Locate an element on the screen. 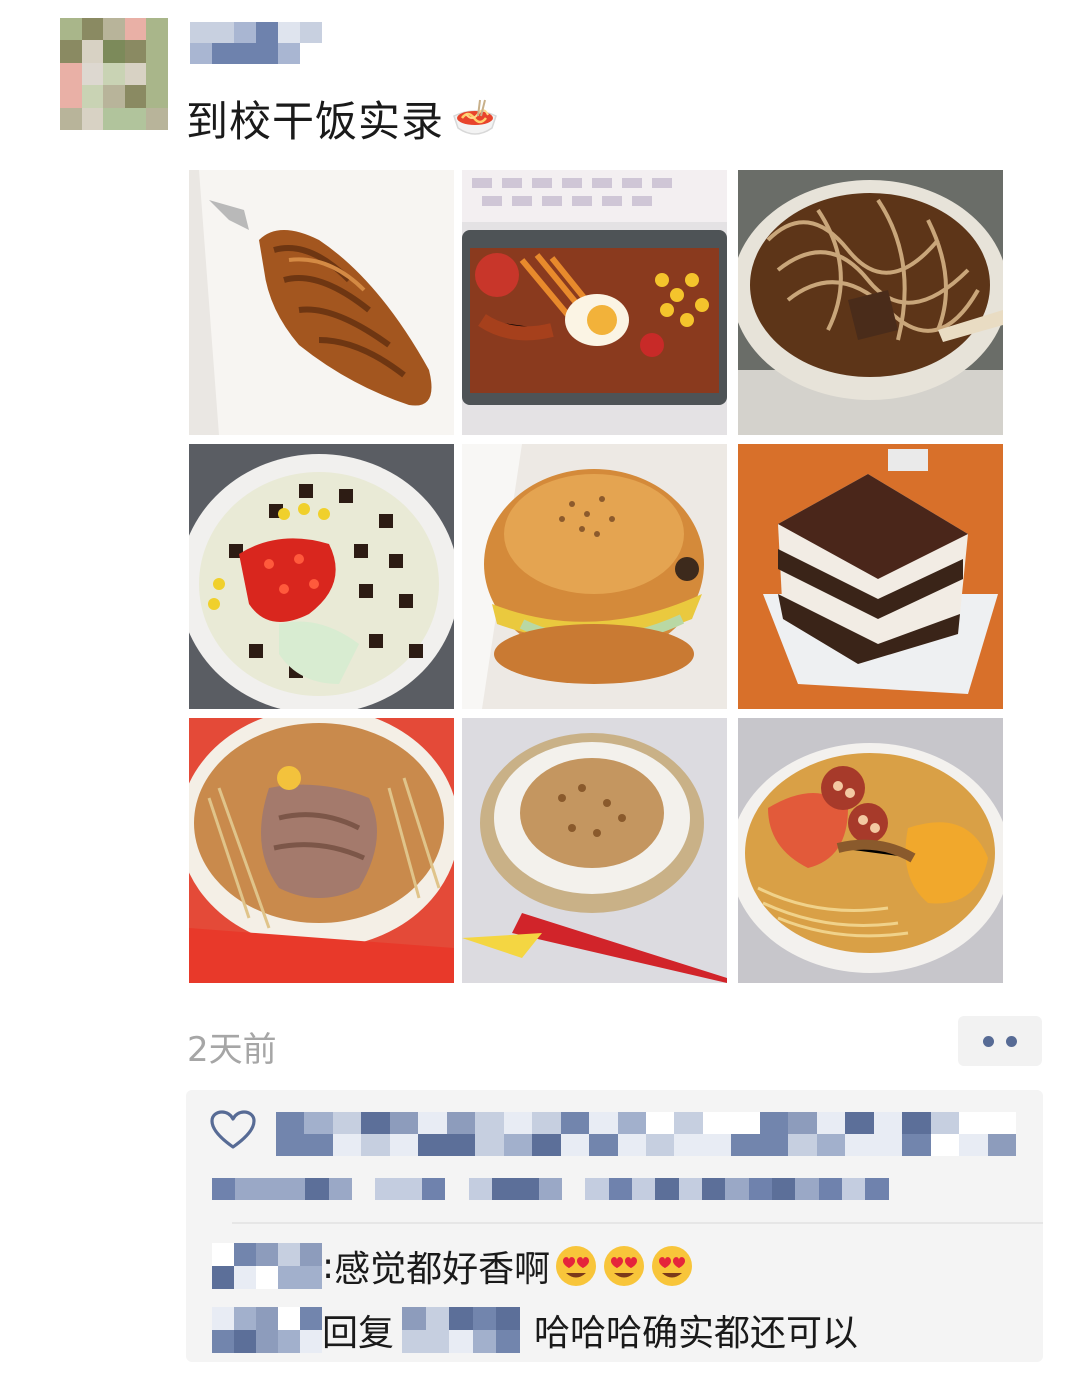 The height and width of the screenshot is (1395, 1080). avatar is located at coordinates (114, 74).